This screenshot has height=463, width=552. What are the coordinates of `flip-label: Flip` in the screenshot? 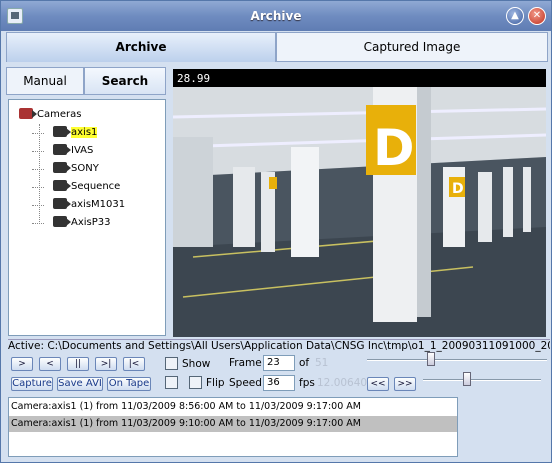 It's located at (215, 383).